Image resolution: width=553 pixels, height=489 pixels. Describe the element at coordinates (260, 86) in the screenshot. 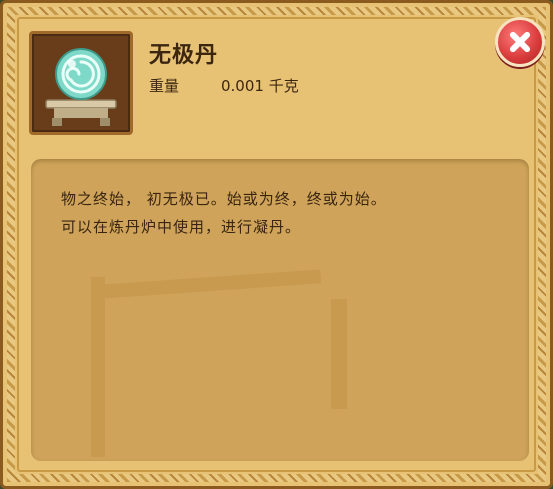

I see `weight-value: 0.001 千克` at that location.